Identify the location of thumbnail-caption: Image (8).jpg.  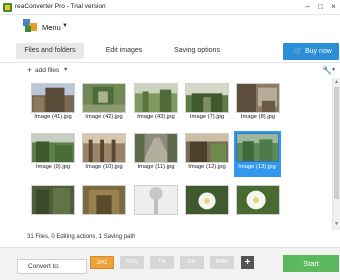
(258, 117).